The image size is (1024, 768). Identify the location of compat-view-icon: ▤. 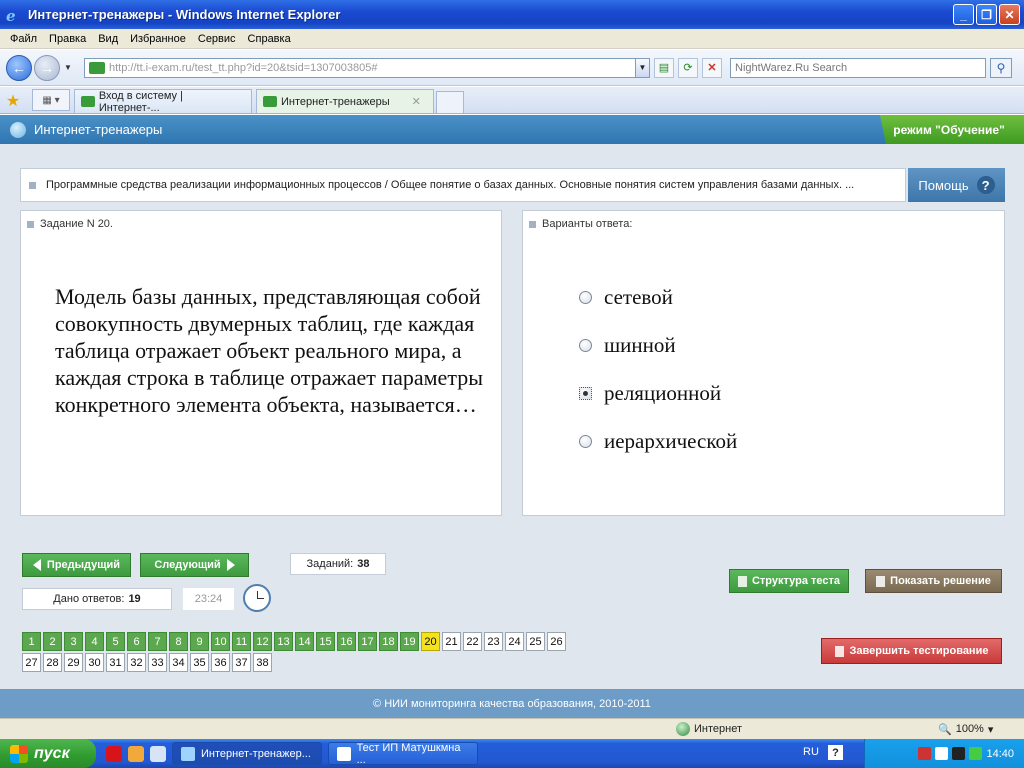
(664, 67).